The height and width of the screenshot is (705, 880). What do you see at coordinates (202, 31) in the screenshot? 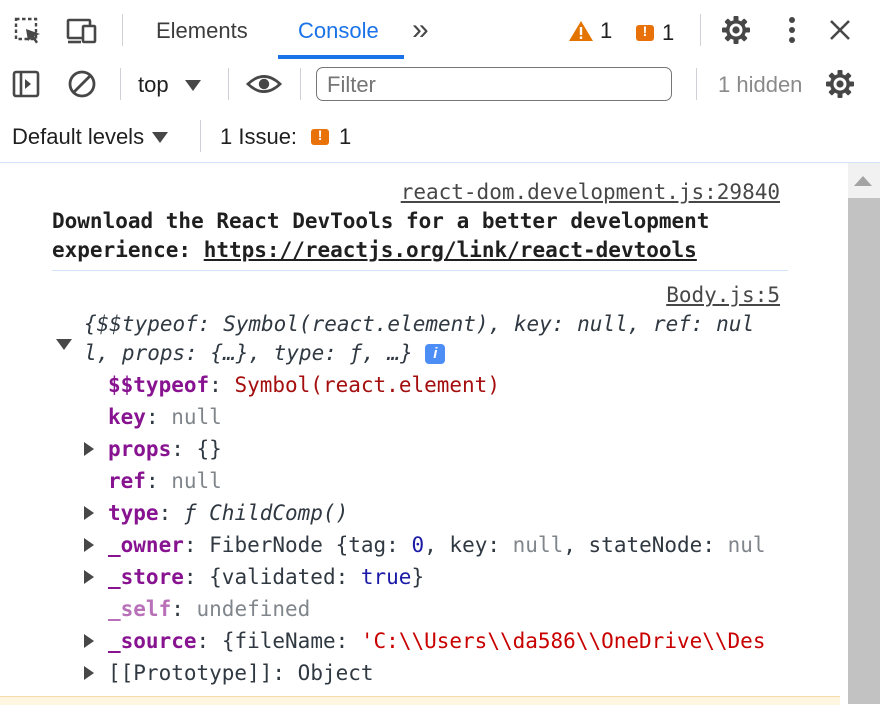
I see `tab-elements: Elements` at bounding box center [202, 31].